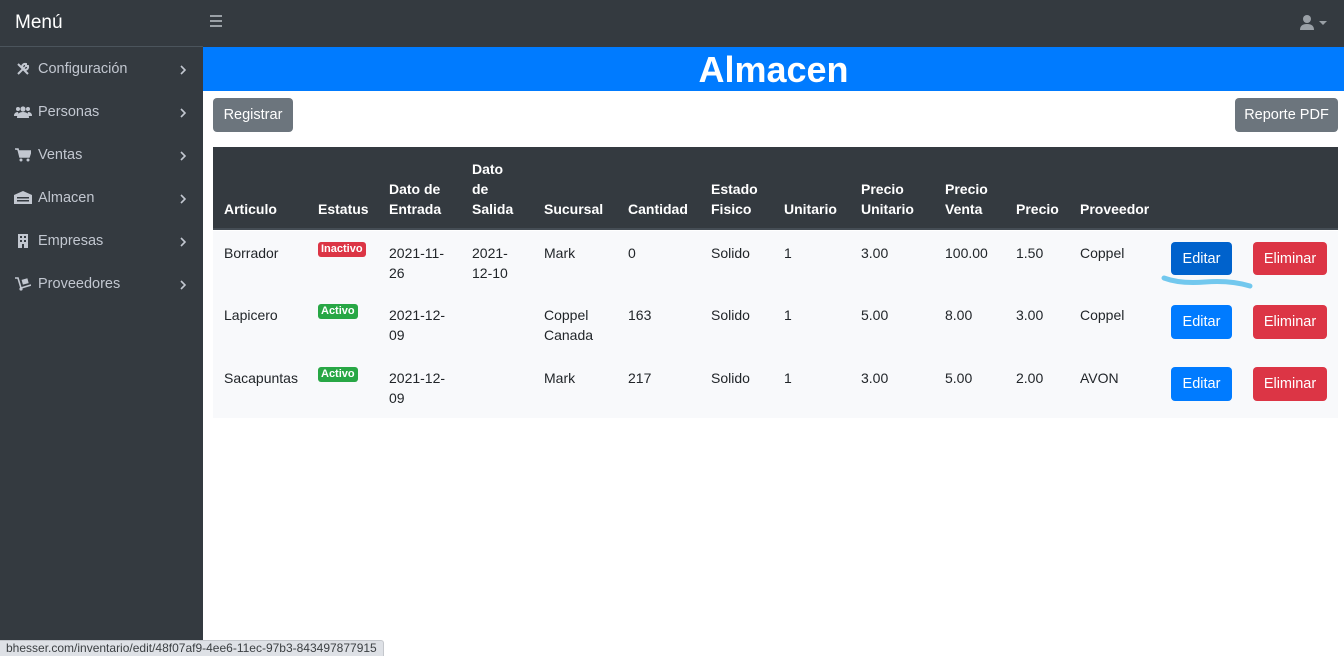  Describe the element at coordinates (490, 263) in the screenshot. I see `cell-salida: 2021-12-10` at that location.